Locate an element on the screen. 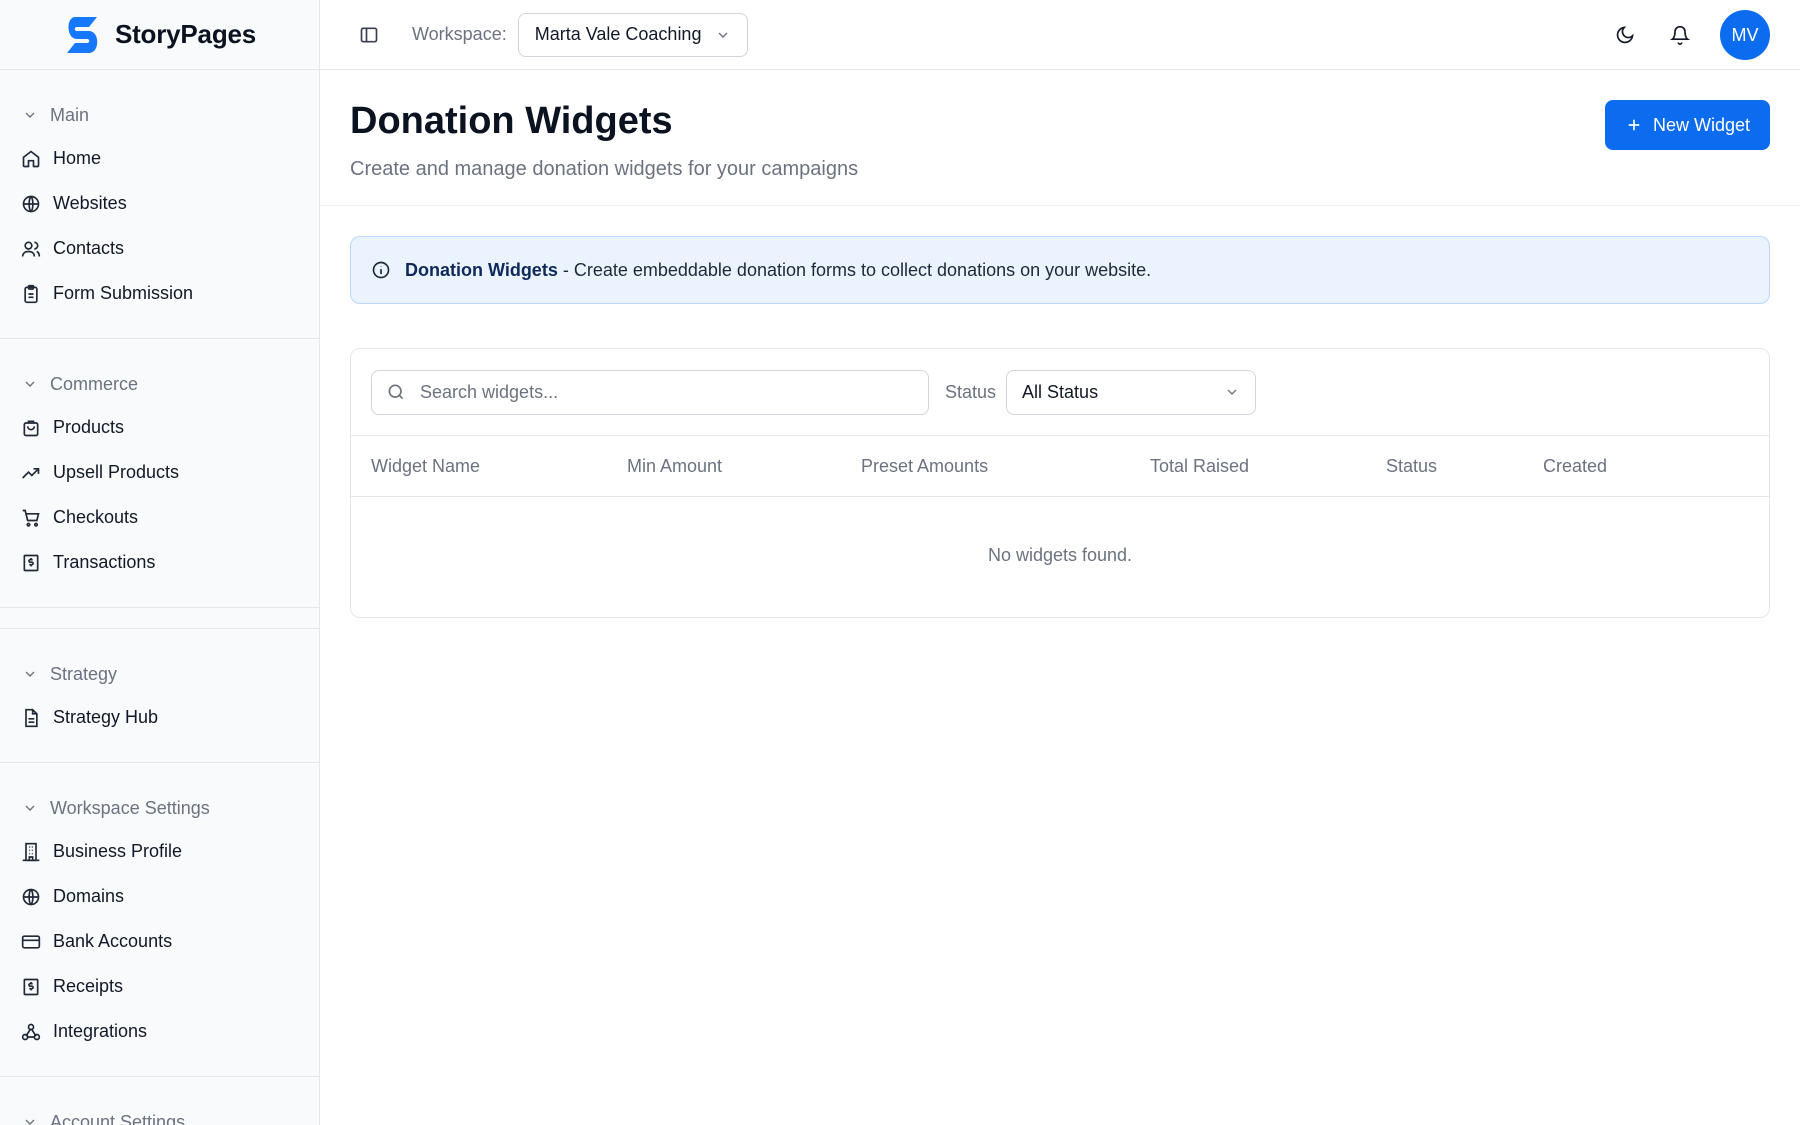 This screenshot has width=1800, height=1125. sidebar-item-websites: Websites is located at coordinates (159, 203).